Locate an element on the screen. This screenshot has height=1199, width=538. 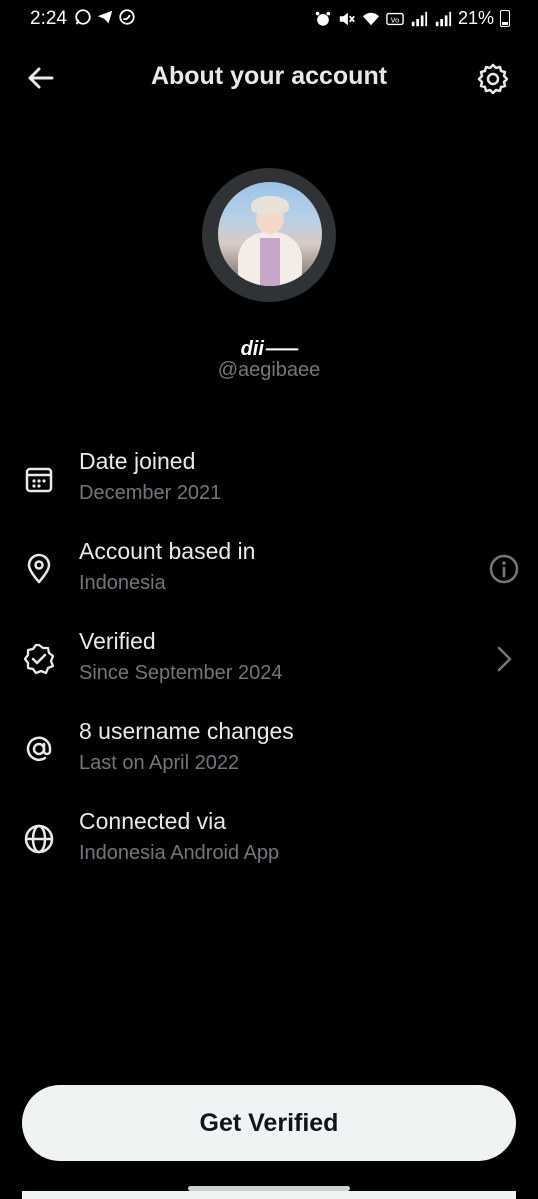
info-icon is located at coordinates (504, 569).